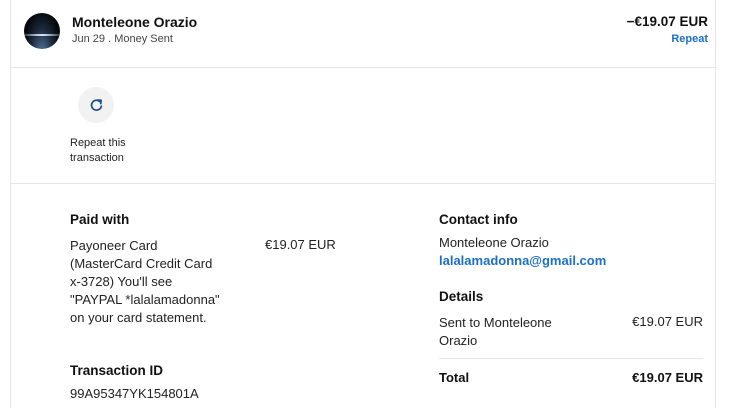  Describe the element at coordinates (461, 296) in the screenshot. I see `details-heading: Details` at that location.